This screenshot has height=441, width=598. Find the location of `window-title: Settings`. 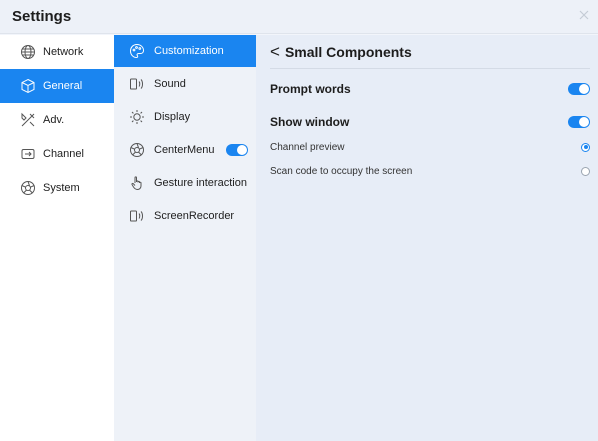

window-title: Settings is located at coordinates (42, 16).